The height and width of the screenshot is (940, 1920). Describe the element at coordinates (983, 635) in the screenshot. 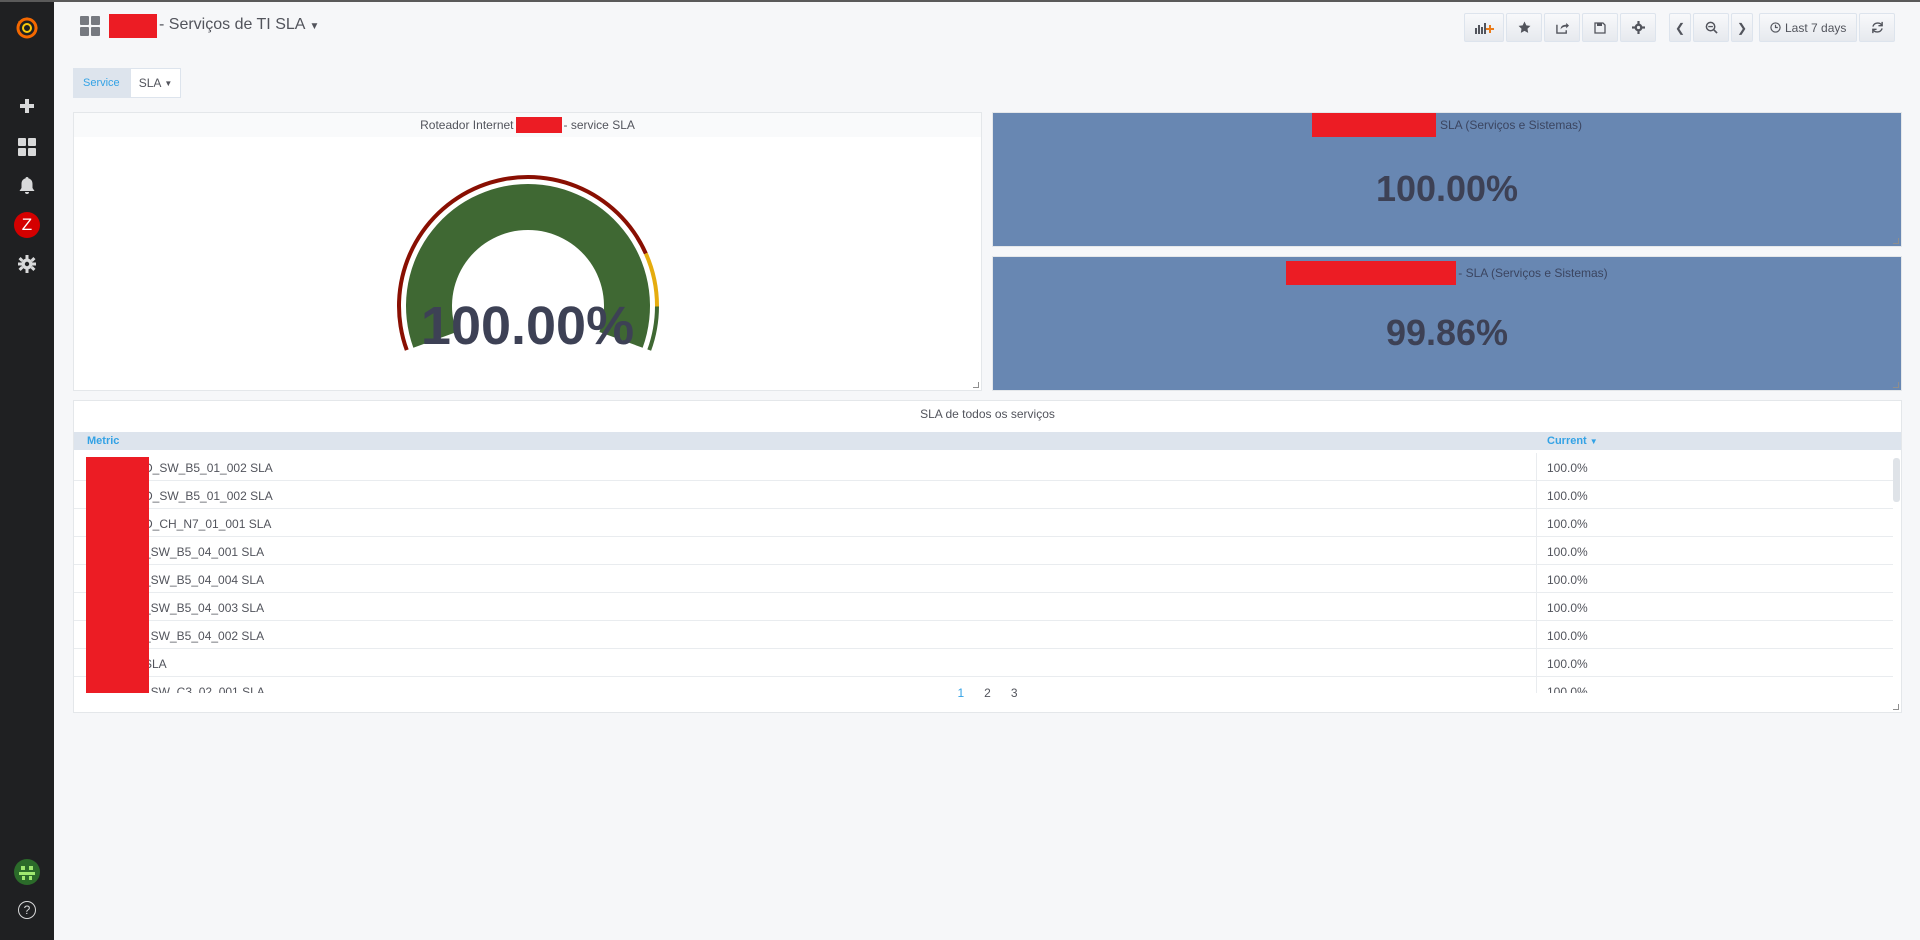

I see `table-row: _SW_B5_04_002 SLA 100.0%` at that location.